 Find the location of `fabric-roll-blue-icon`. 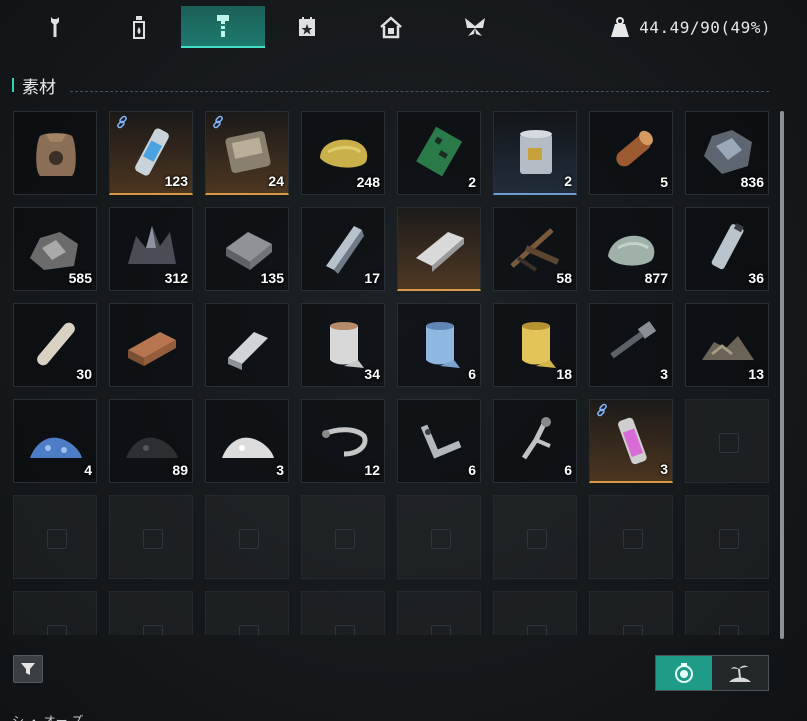

fabric-roll-blue-icon is located at coordinates (443, 345).